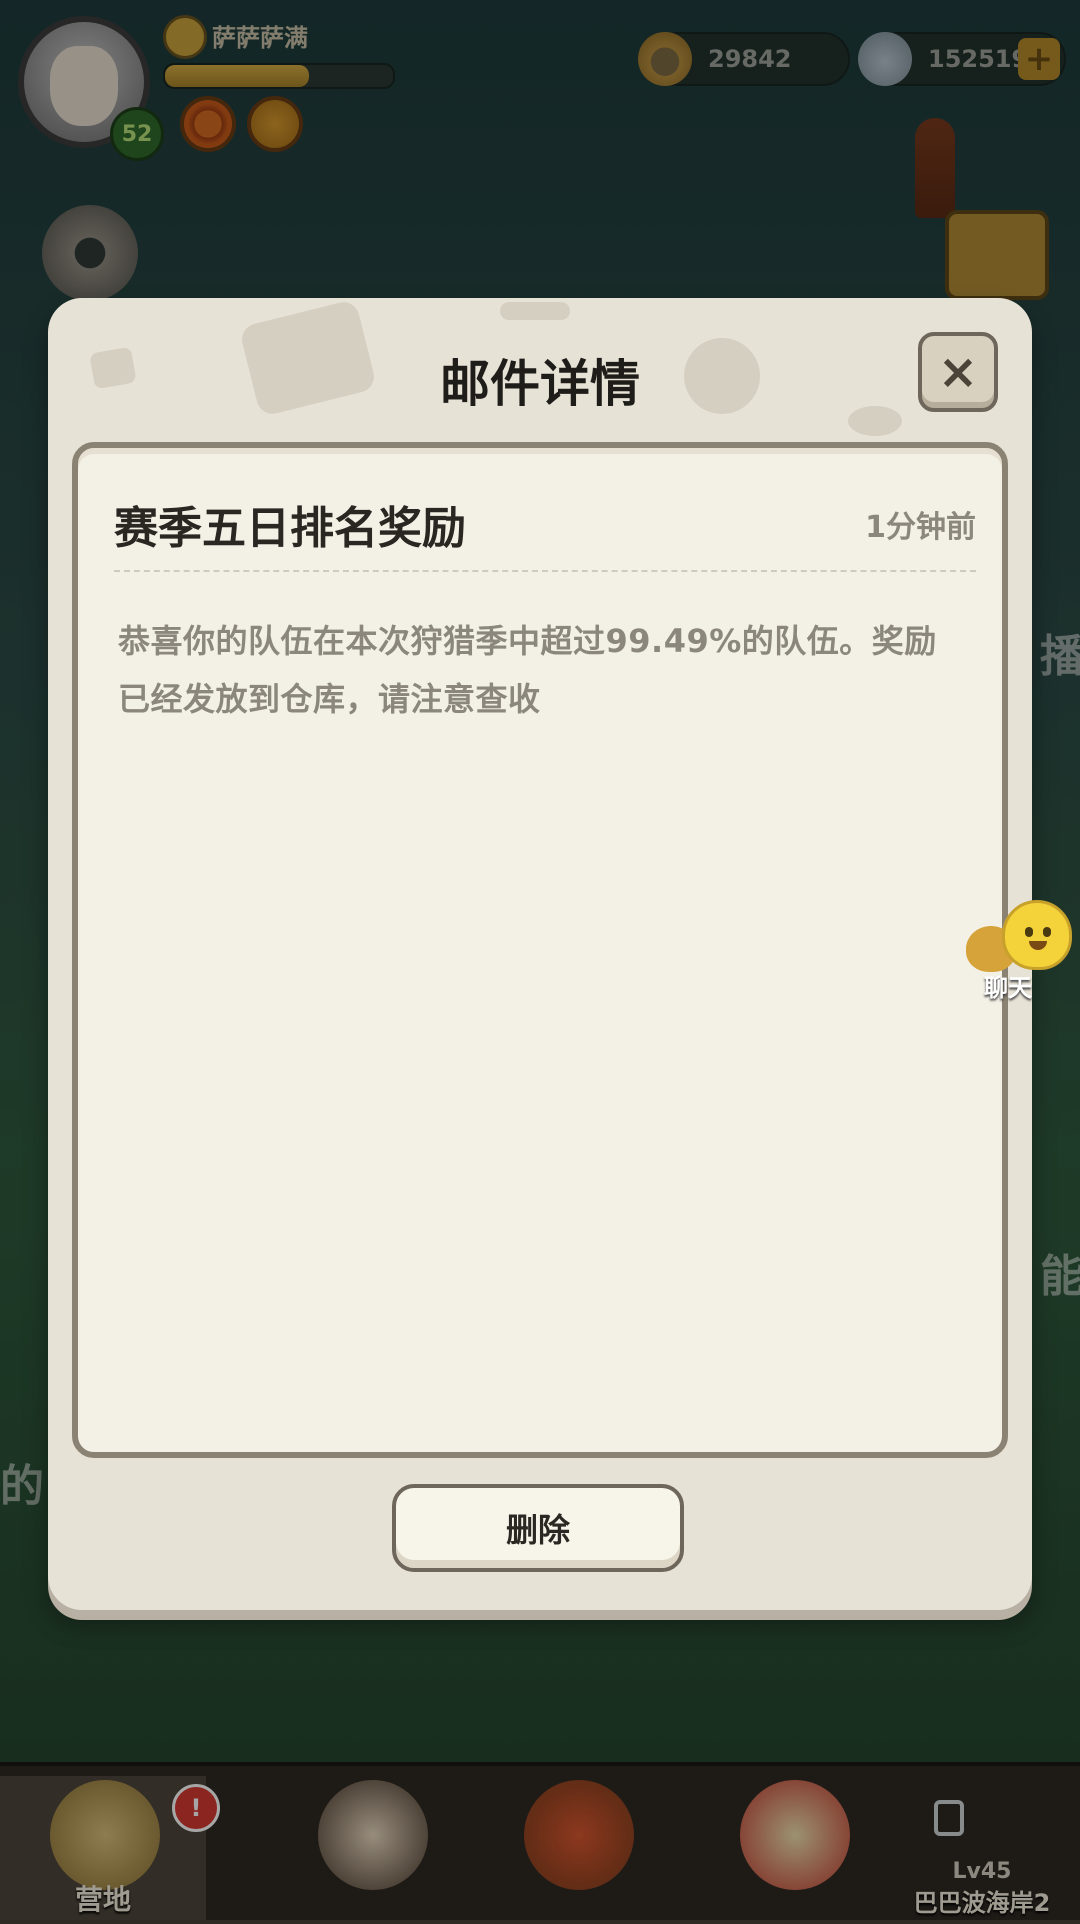 The height and width of the screenshot is (1924, 1080). I want to click on close-button: ×, so click(958, 372).